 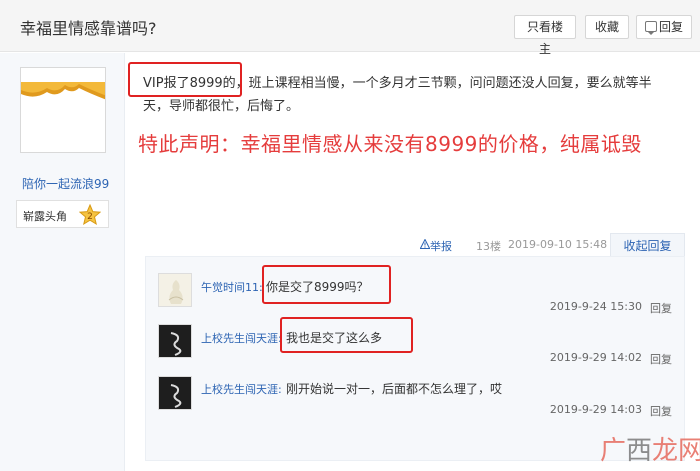 What do you see at coordinates (390, 144) in the screenshot?
I see `disclaimer-notice: 特此声明：幸福里情感从来没有8999的价格，纯属诋毁` at bounding box center [390, 144].